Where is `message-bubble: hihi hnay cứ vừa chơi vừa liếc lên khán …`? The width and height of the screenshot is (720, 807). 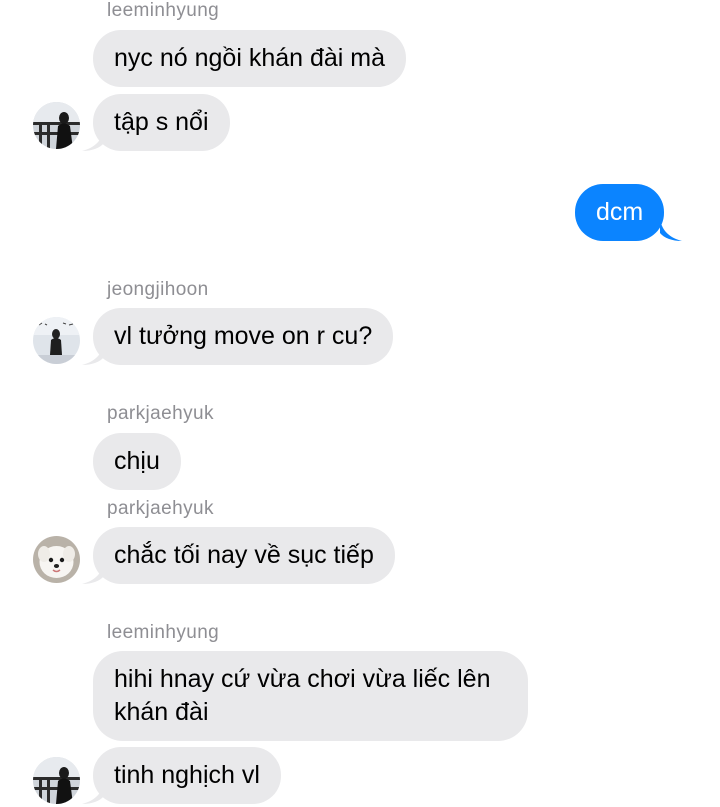
message-bubble: hihi hnay cứ vừa chơi vừa liếc lên khán … is located at coordinates (310, 696).